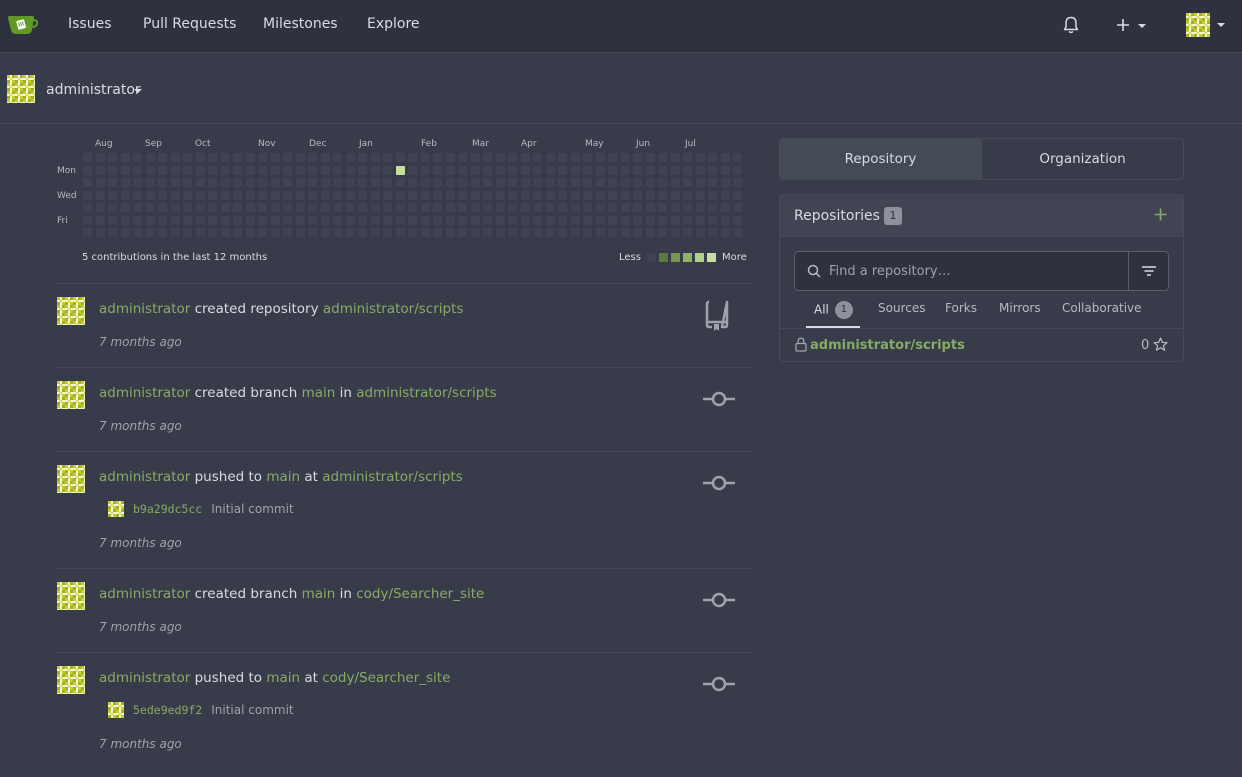 The image size is (1242, 777). Describe the element at coordinates (393, 24) in the screenshot. I see `nav-explore: Explore` at that location.